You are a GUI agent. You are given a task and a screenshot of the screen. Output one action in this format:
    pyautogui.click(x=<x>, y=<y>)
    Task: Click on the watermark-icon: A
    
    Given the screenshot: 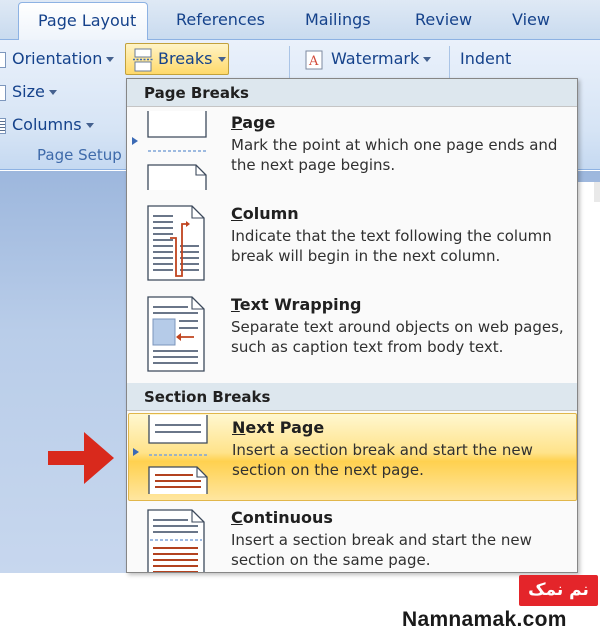 What is the action you would take?
    pyautogui.click(x=314, y=59)
    